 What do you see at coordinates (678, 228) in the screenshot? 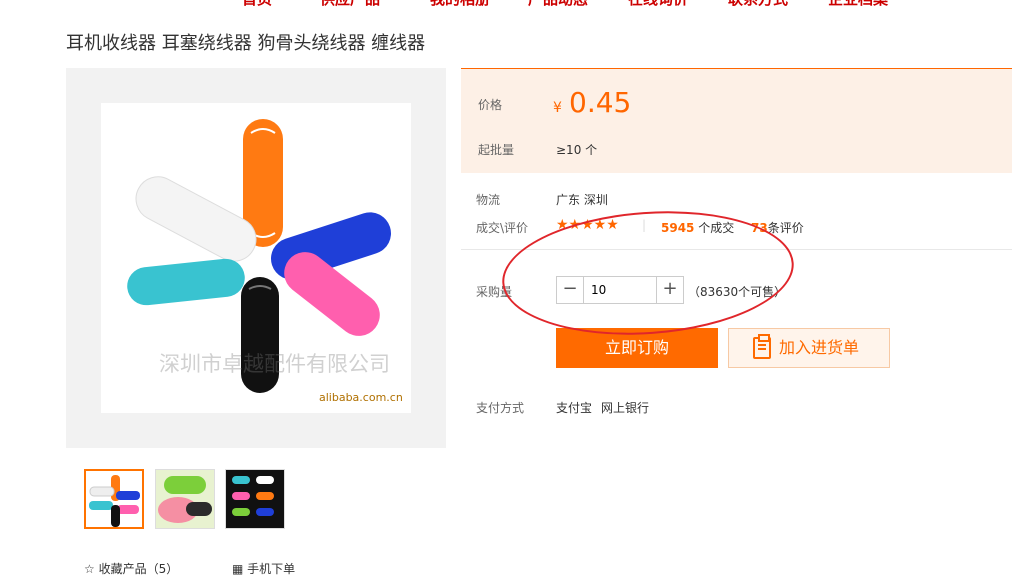
I see `deals-count: 5945` at bounding box center [678, 228].